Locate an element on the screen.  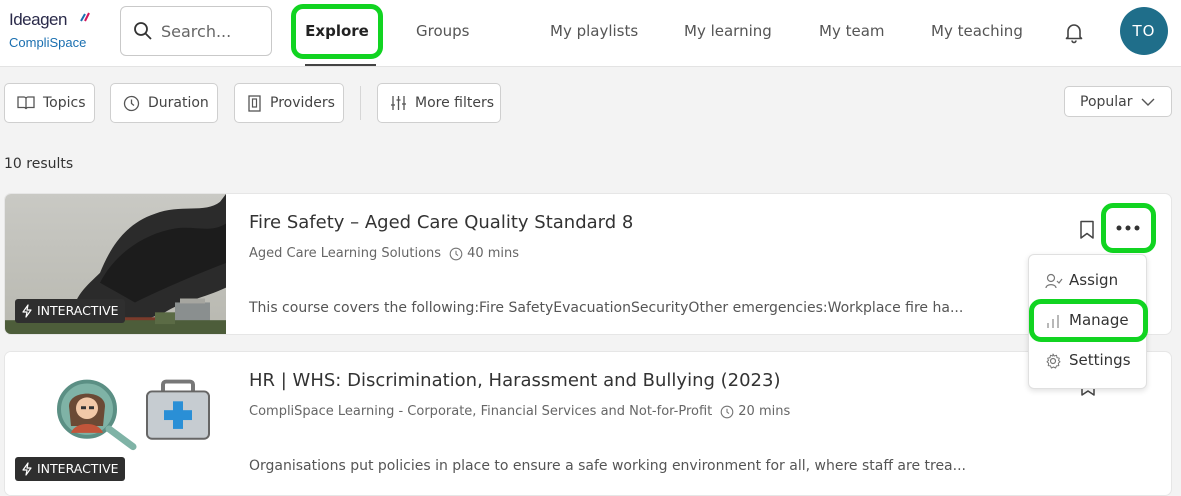
sort-dropdown: Popular is located at coordinates (1118, 101).